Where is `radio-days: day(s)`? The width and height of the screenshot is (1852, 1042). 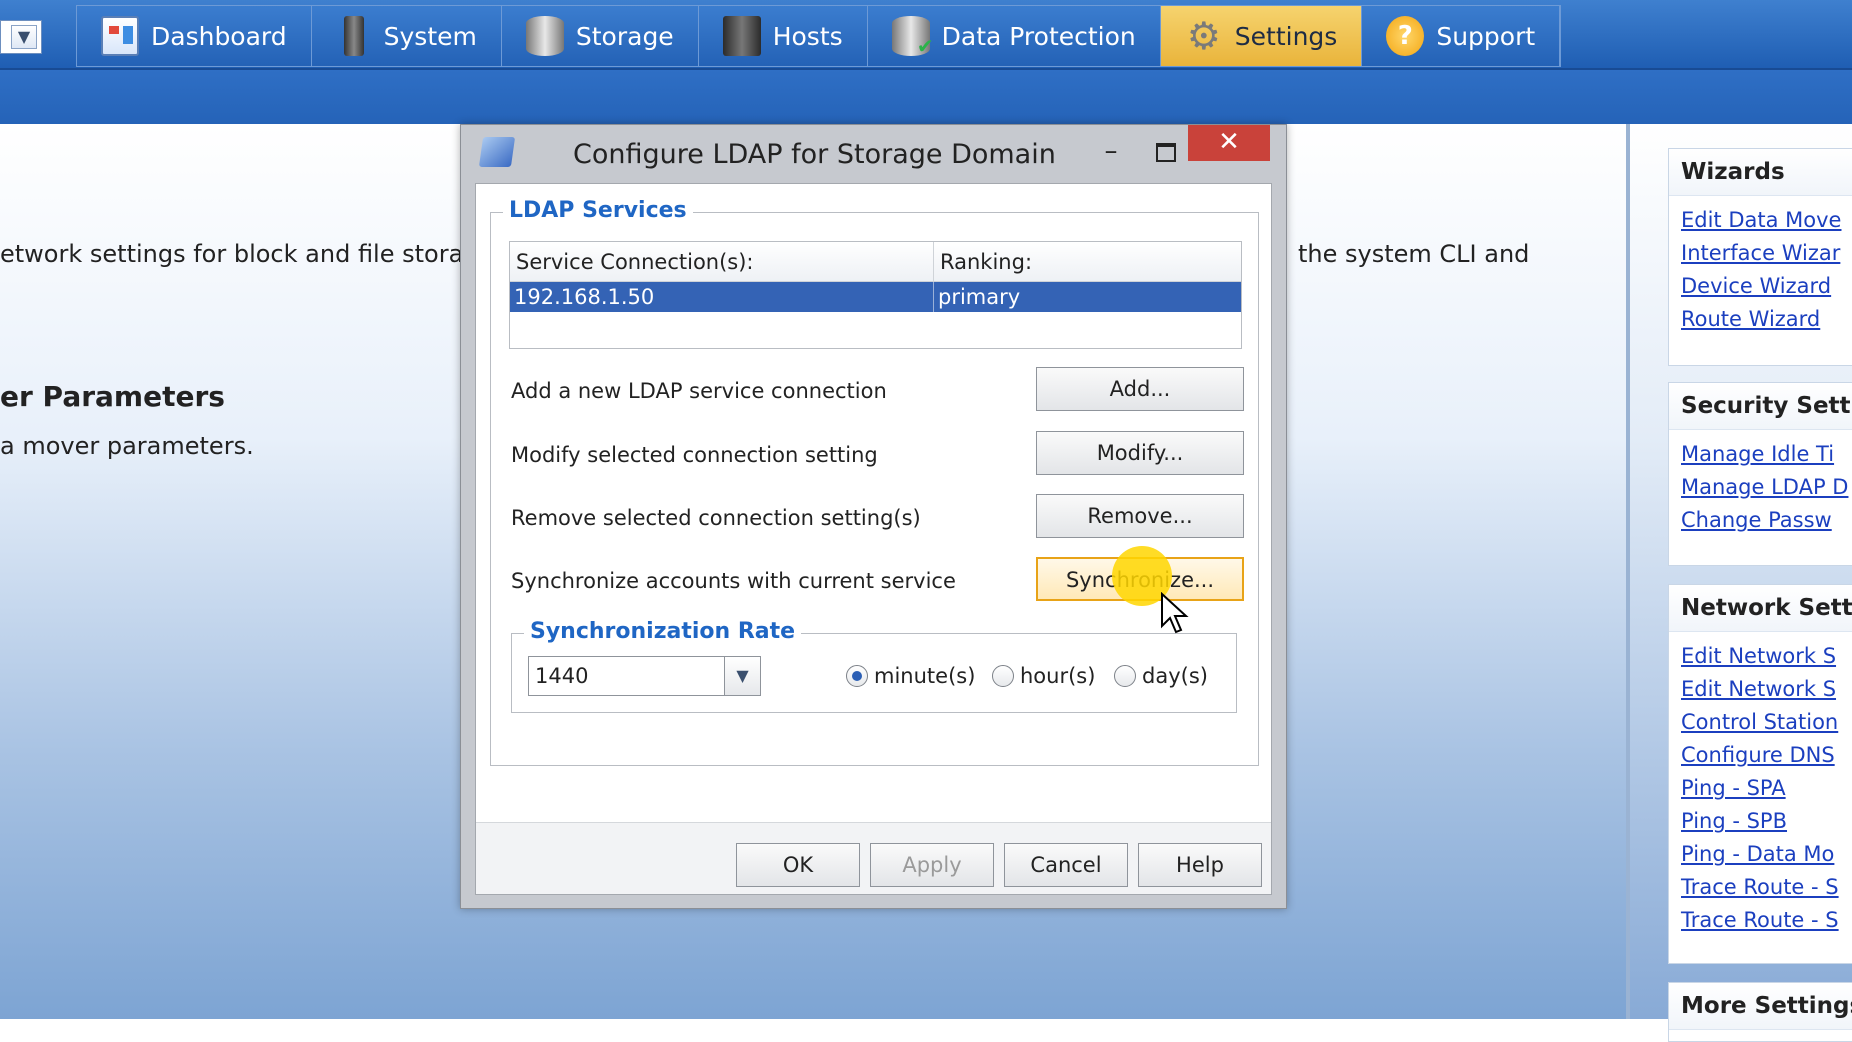
radio-days: day(s) is located at coordinates (1161, 676).